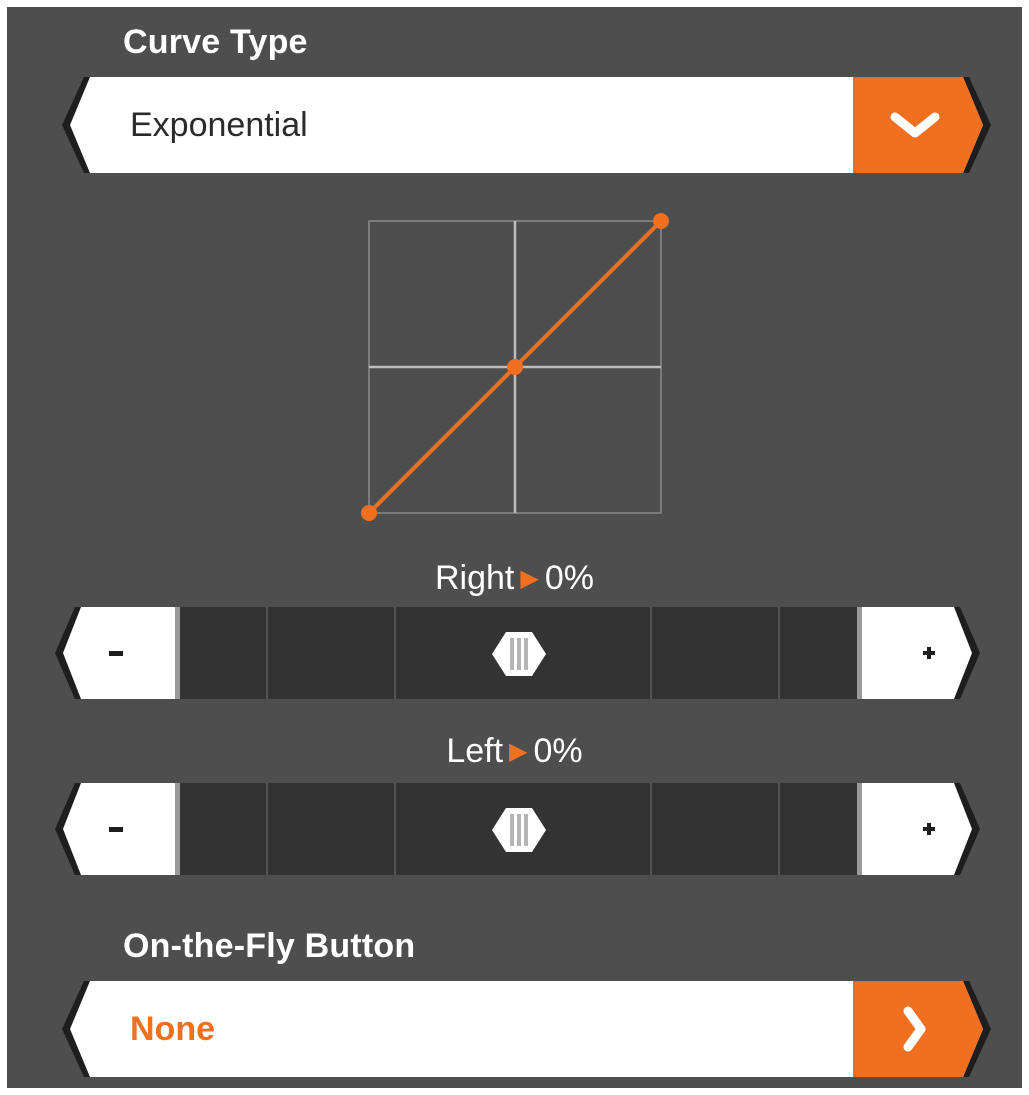 The width and height of the screenshot is (1029, 1095). Describe the element at coordinates (219, 125) in the screenshot. I see `curve-type-value: Exponential` at that location.